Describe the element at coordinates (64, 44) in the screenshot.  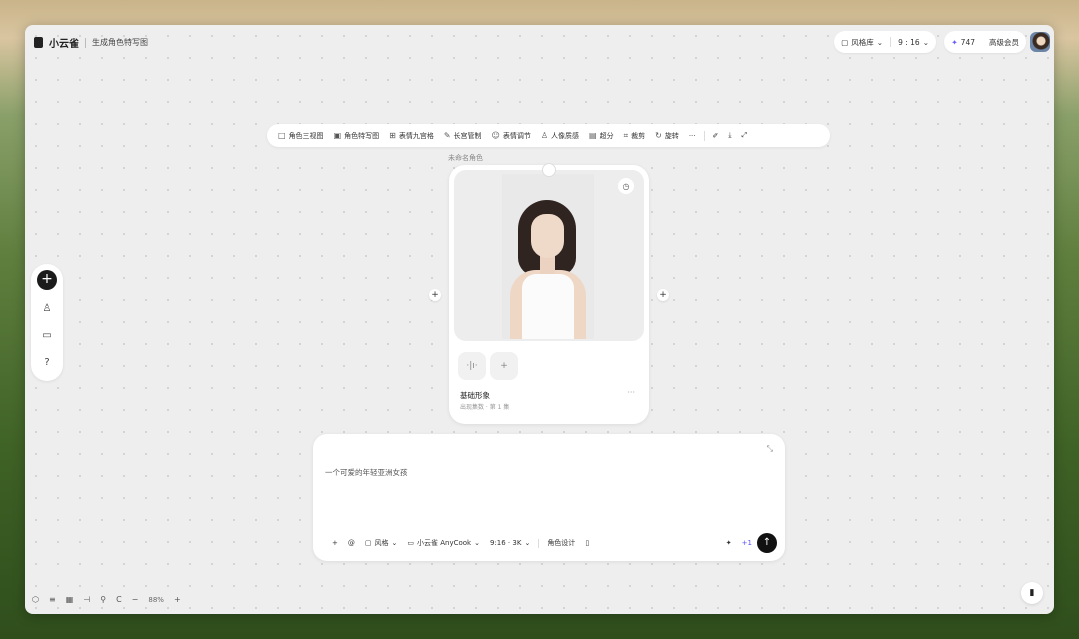
I see `app-name: 小云雀` at that location.